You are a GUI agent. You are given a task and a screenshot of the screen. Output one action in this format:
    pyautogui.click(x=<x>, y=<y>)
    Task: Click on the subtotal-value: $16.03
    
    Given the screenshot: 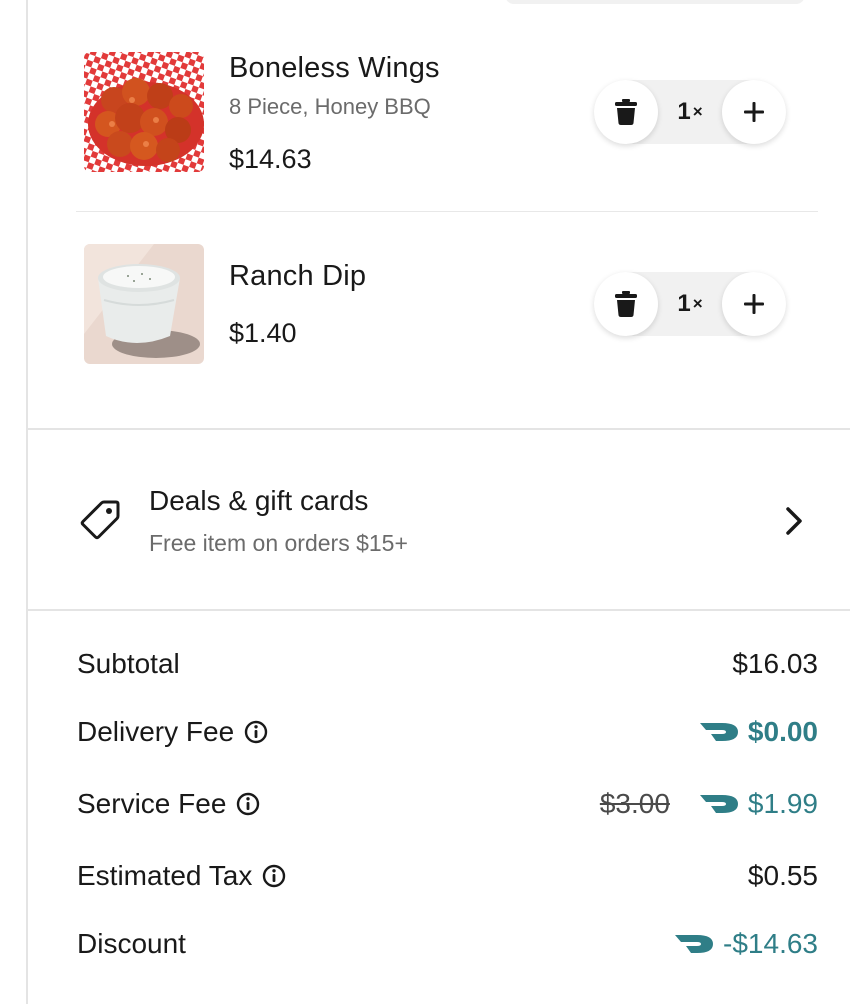 What is the action you would take?
    pyautogui.click(x=775, y=663)
    